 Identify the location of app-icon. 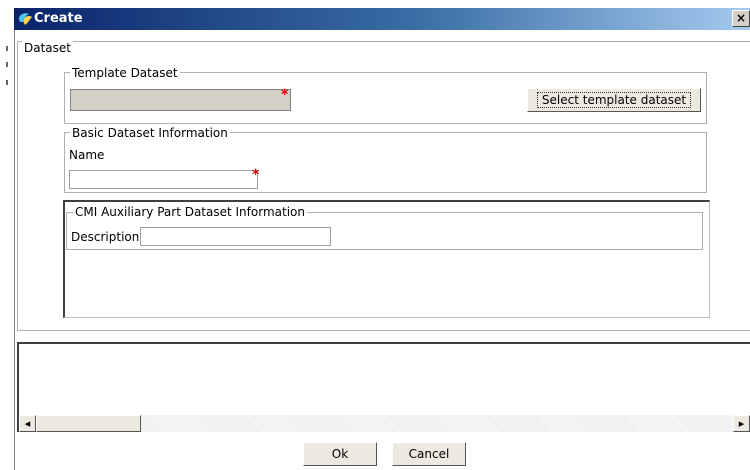
(25, 19).